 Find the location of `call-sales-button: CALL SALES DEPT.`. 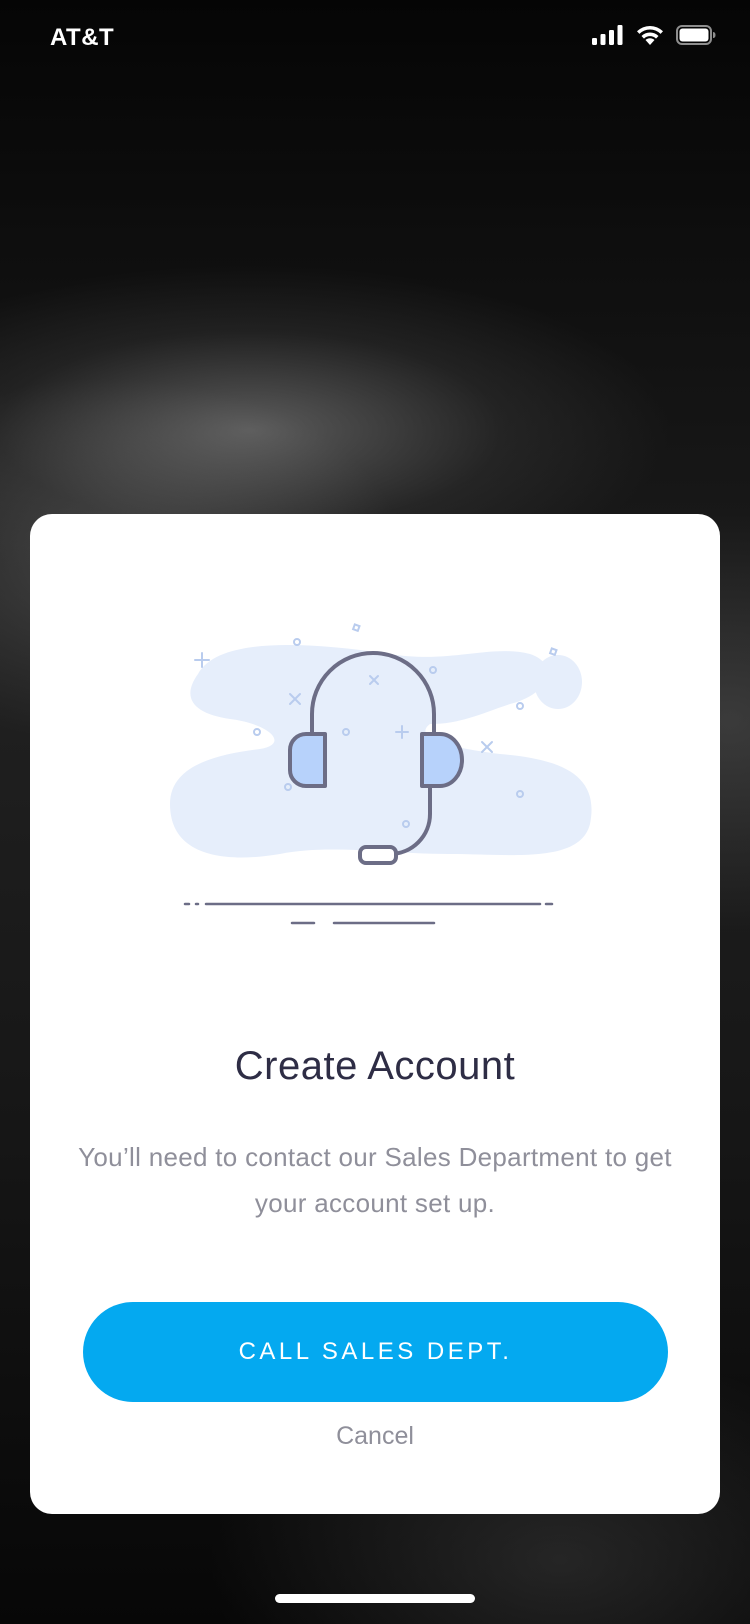

call-sales-button: CALL SALES DEPT. is located at coordinates (375, 1352).